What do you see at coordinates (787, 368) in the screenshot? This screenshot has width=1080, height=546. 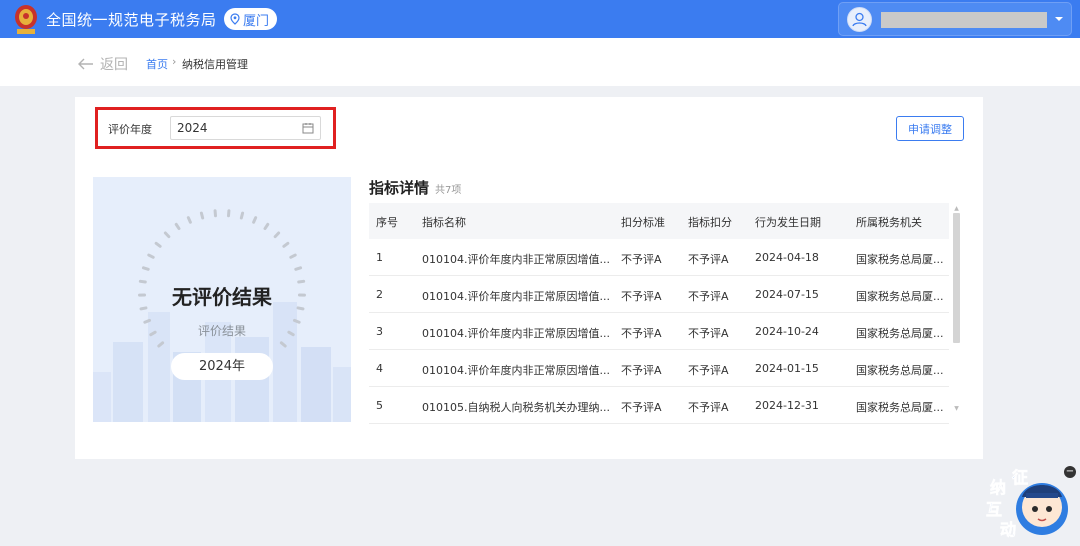 I see `col-occurrence-date-cell: 2024-01-15` at bounding box center [787, 368].